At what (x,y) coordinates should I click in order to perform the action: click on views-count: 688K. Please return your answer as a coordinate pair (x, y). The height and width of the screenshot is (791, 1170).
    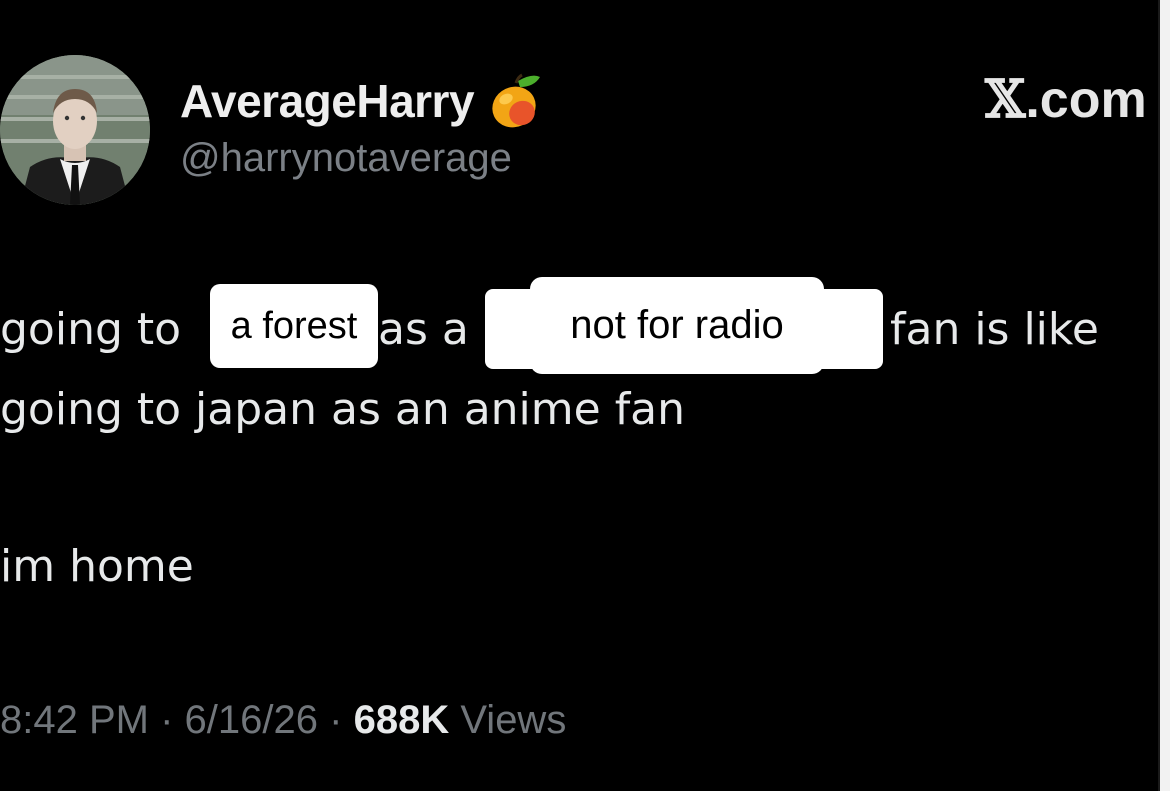
    Looking at the image, I should click on (402, 720).